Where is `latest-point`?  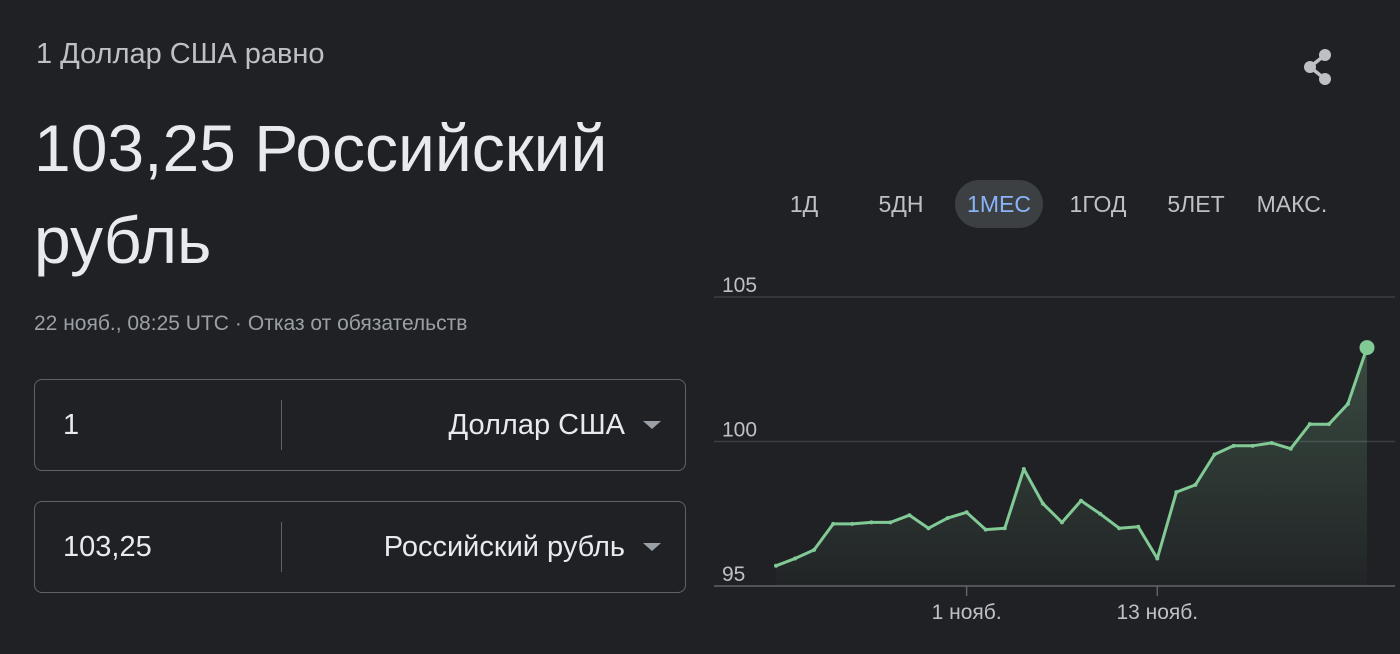 latest-point is located at coordinates (1367, 348).